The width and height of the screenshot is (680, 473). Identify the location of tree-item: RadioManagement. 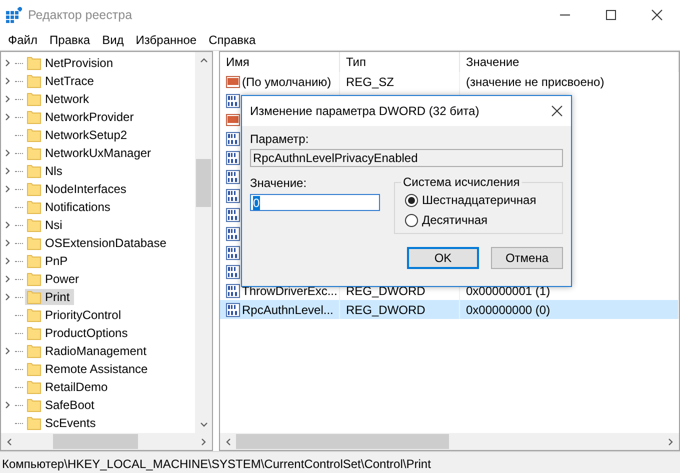
(87, 351).